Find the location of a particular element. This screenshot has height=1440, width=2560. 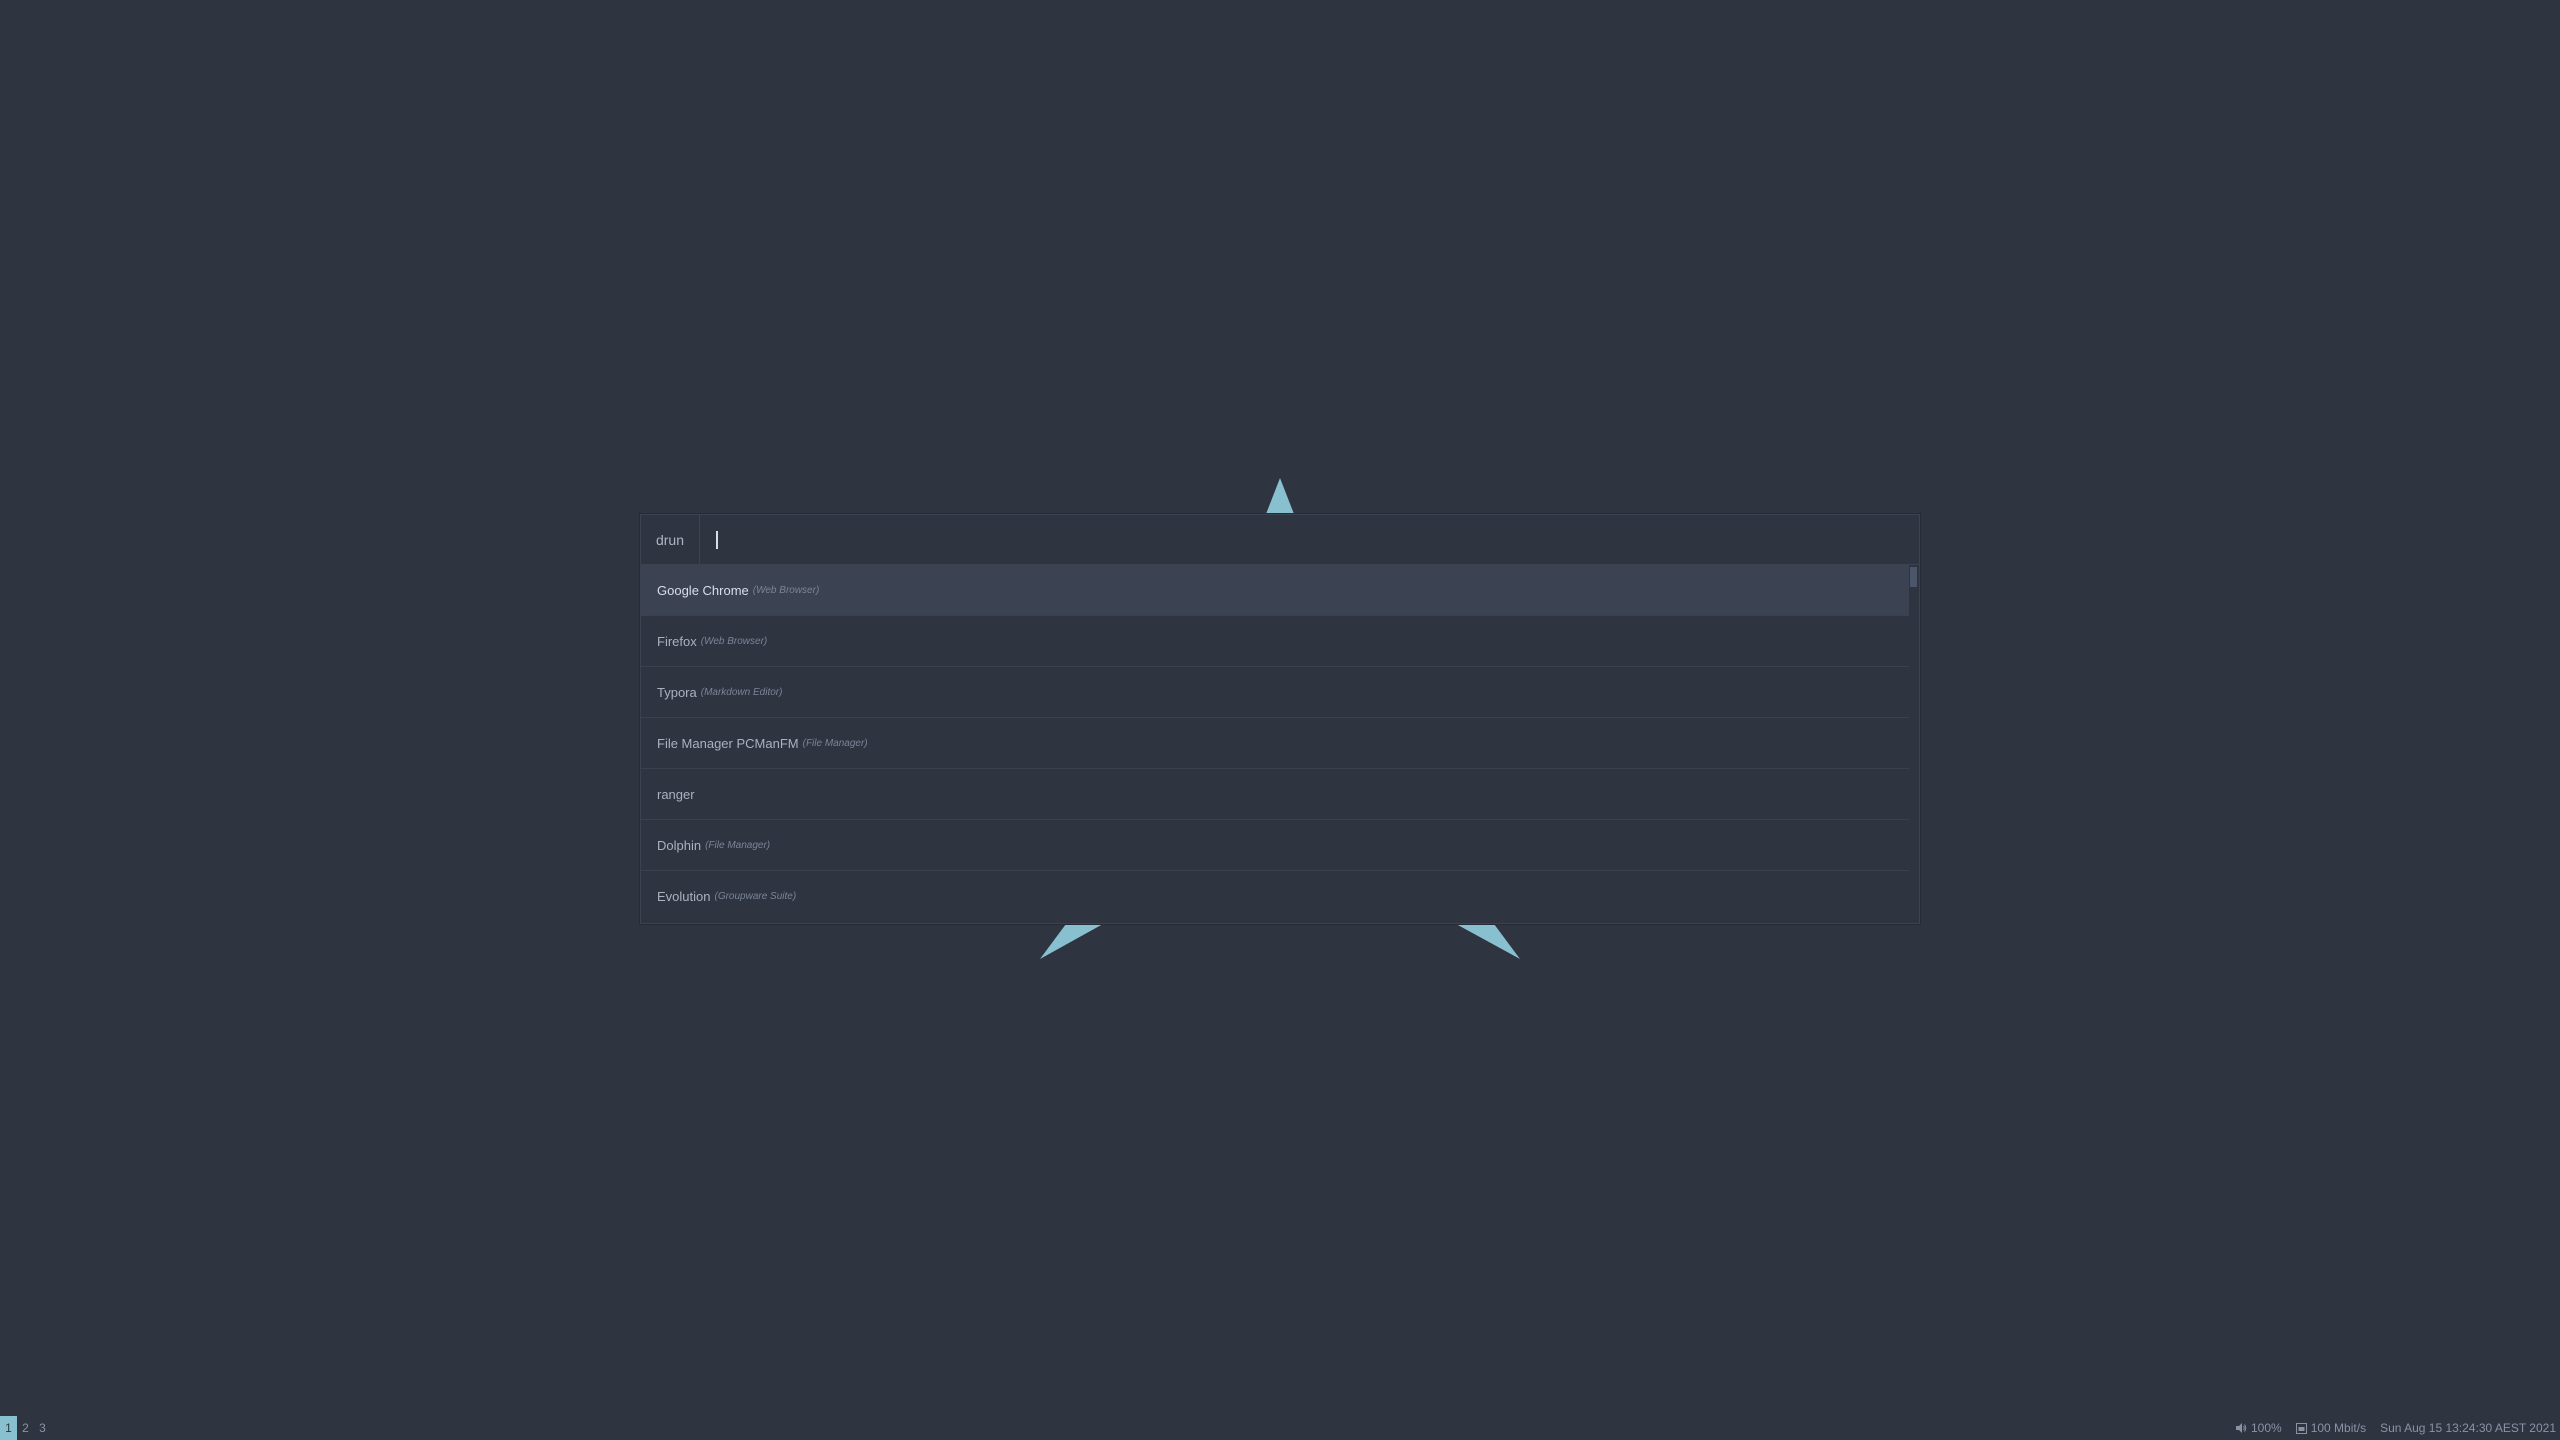

launcher-item-generic: (Groupware Suite) is located at coordinates (755, 896).